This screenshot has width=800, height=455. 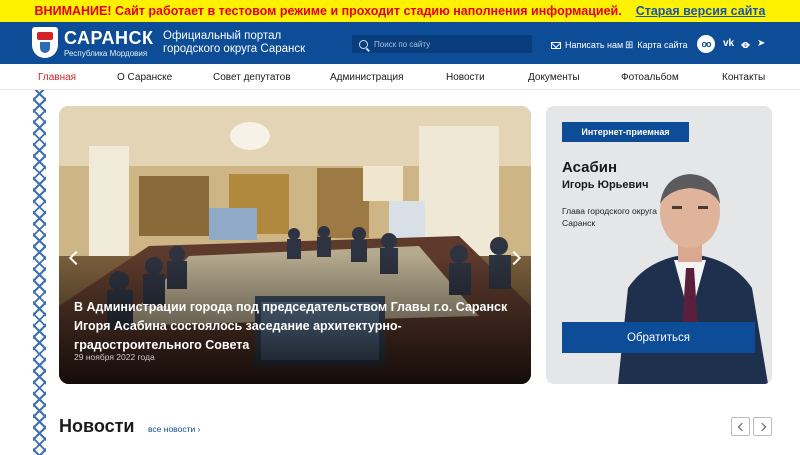 I want to click on news-heading: Новости, so click(x=97, y=426).